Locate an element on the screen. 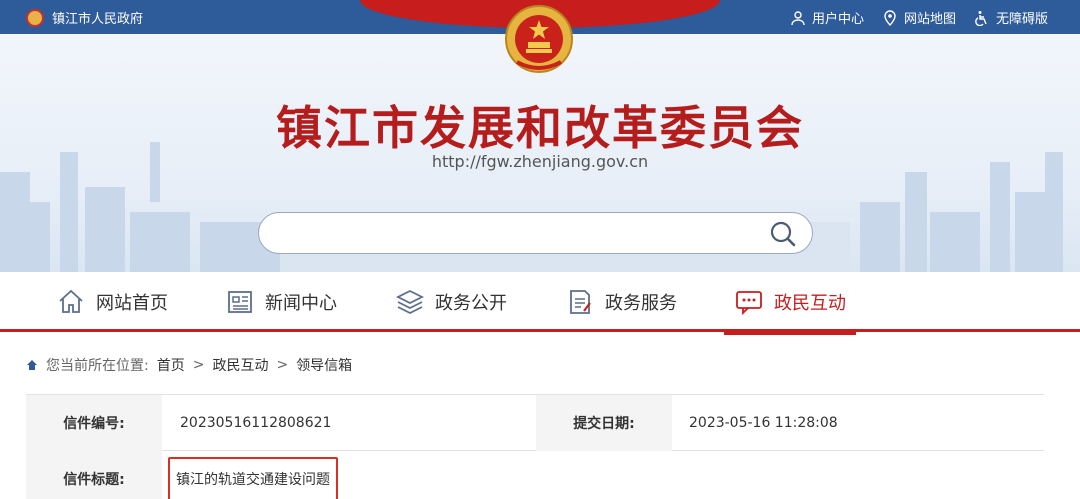 The width and height of the screenshot is (1080, 499). map-pin-icon is located at coordinates (890, 17).